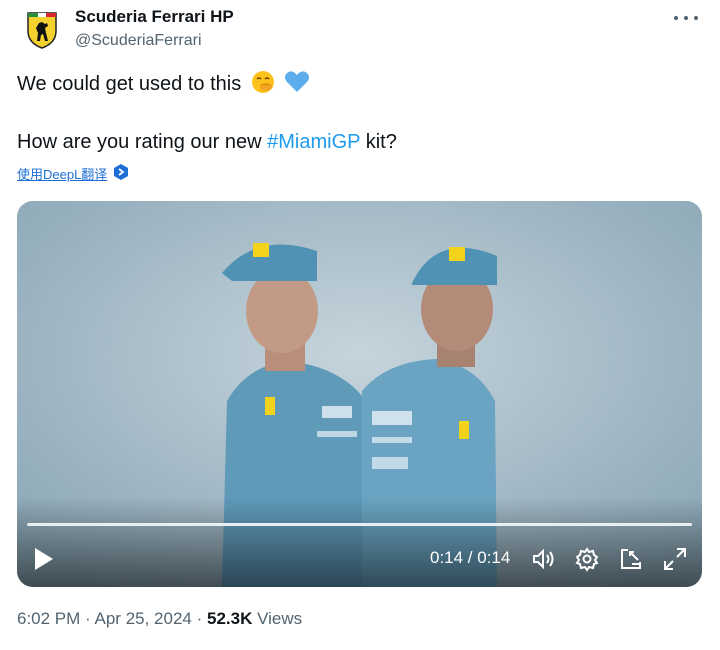 This screenshot has height=650, width=720. I want to click on settings-gear-icon, so click(587, 559).